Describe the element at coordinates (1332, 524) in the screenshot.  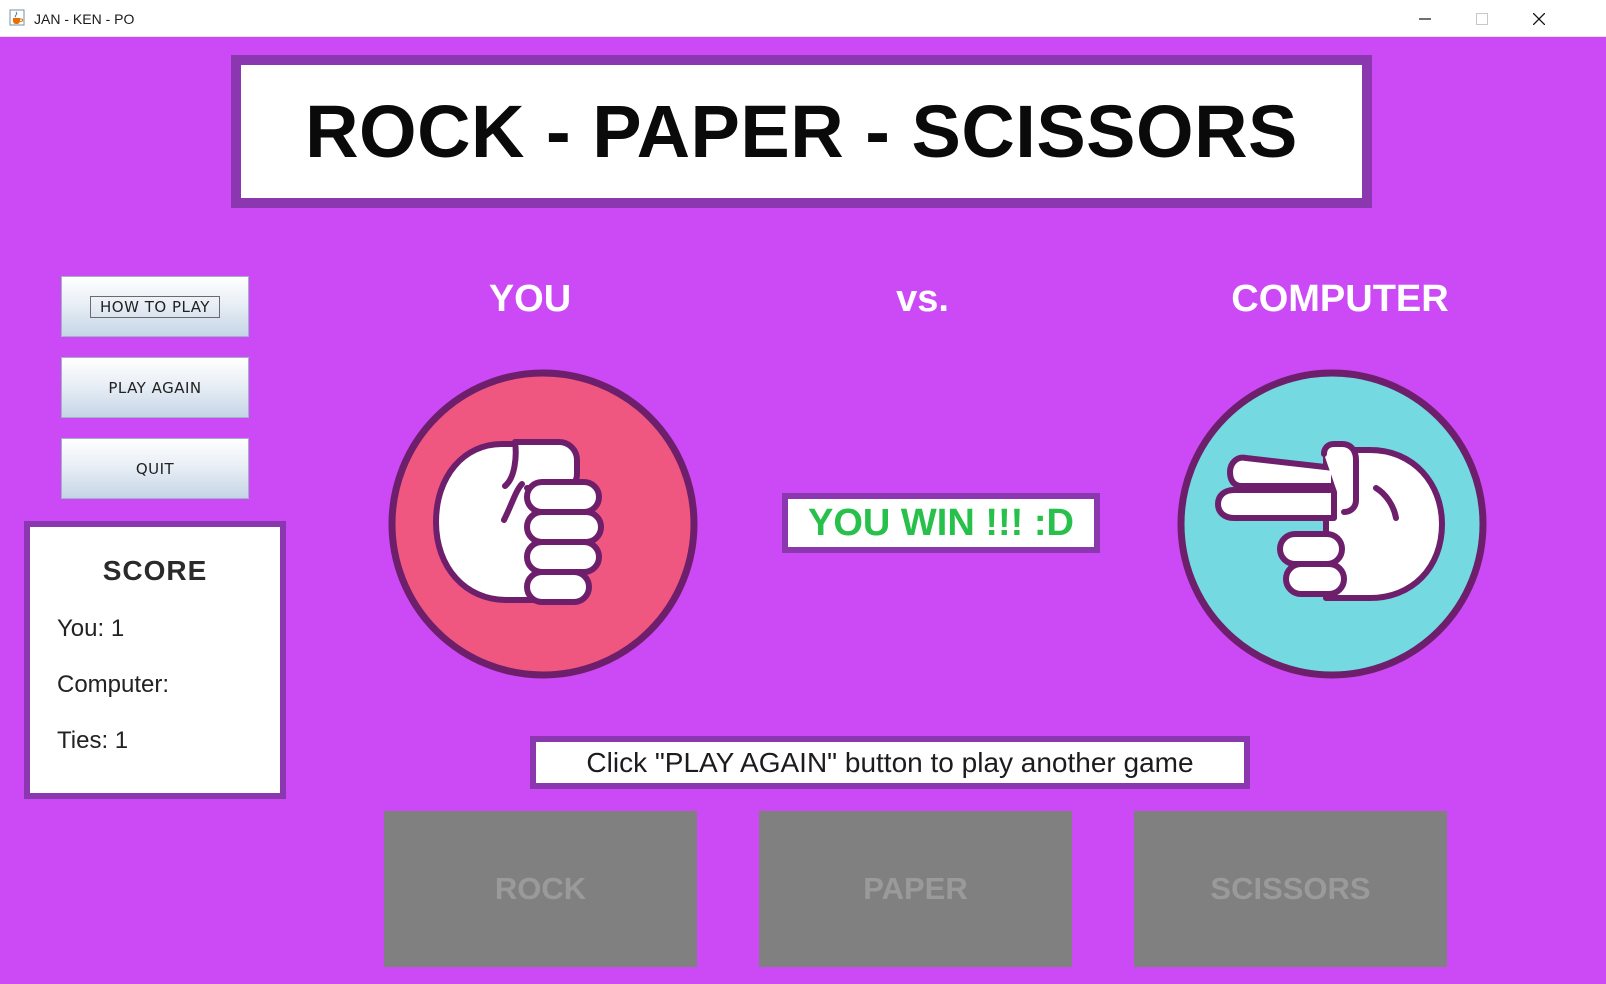
I see `scissors-hand-icon` at that location.